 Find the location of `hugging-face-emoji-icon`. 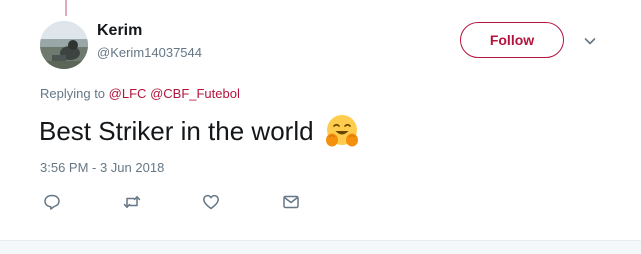

hugging-face-emoji-icon is located at coordinates (342, 131).